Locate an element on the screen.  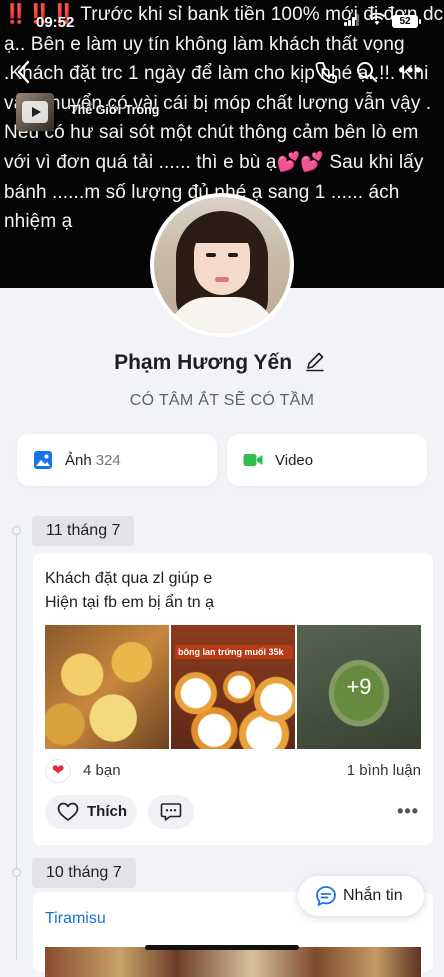
date-chip: 11 tháng 7 is located at coordinates (83, 531).